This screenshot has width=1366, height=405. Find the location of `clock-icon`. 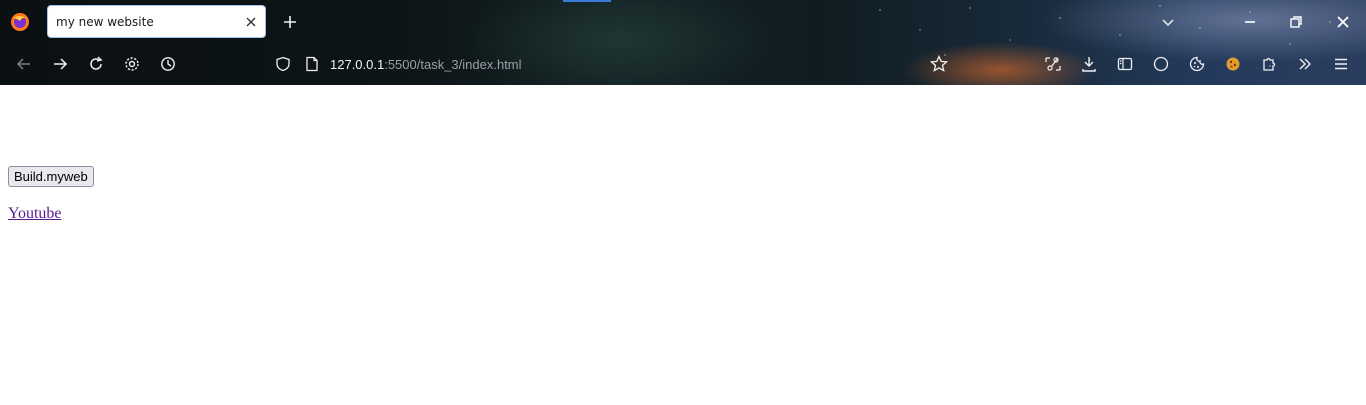

clock-icon is located at coordinates (168, 64).